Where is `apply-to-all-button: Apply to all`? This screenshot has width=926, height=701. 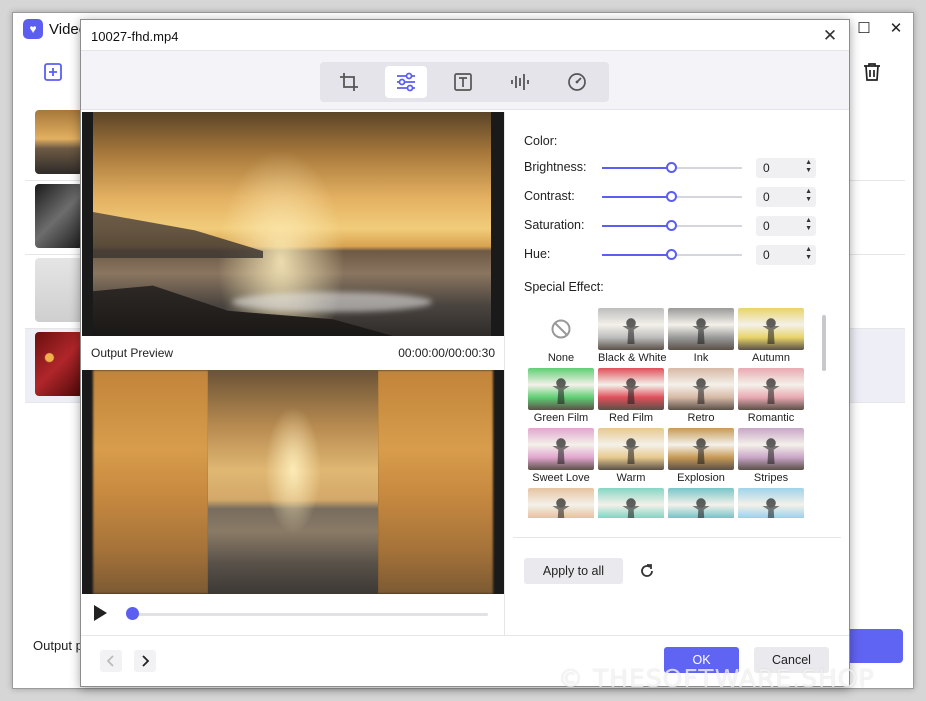 apply-to-all-button: Apply to all is located at coordinates (573, 571).